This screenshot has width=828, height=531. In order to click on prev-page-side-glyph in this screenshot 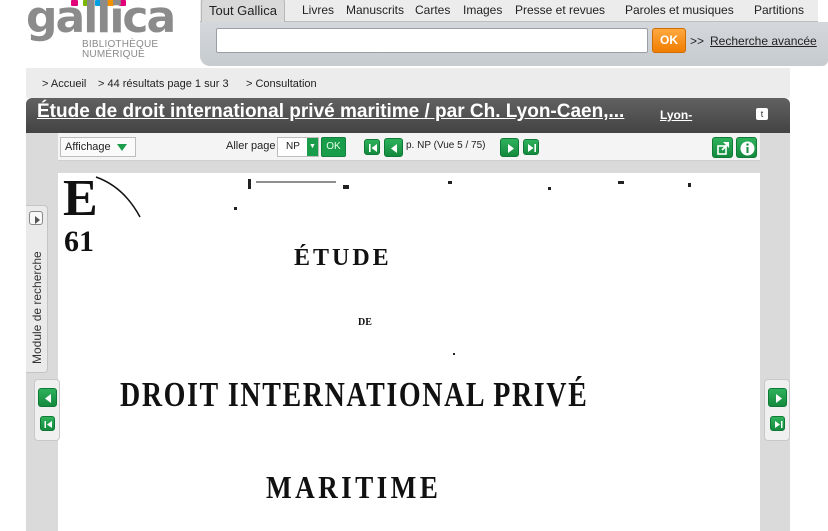, I will do `click(48, 398)`.